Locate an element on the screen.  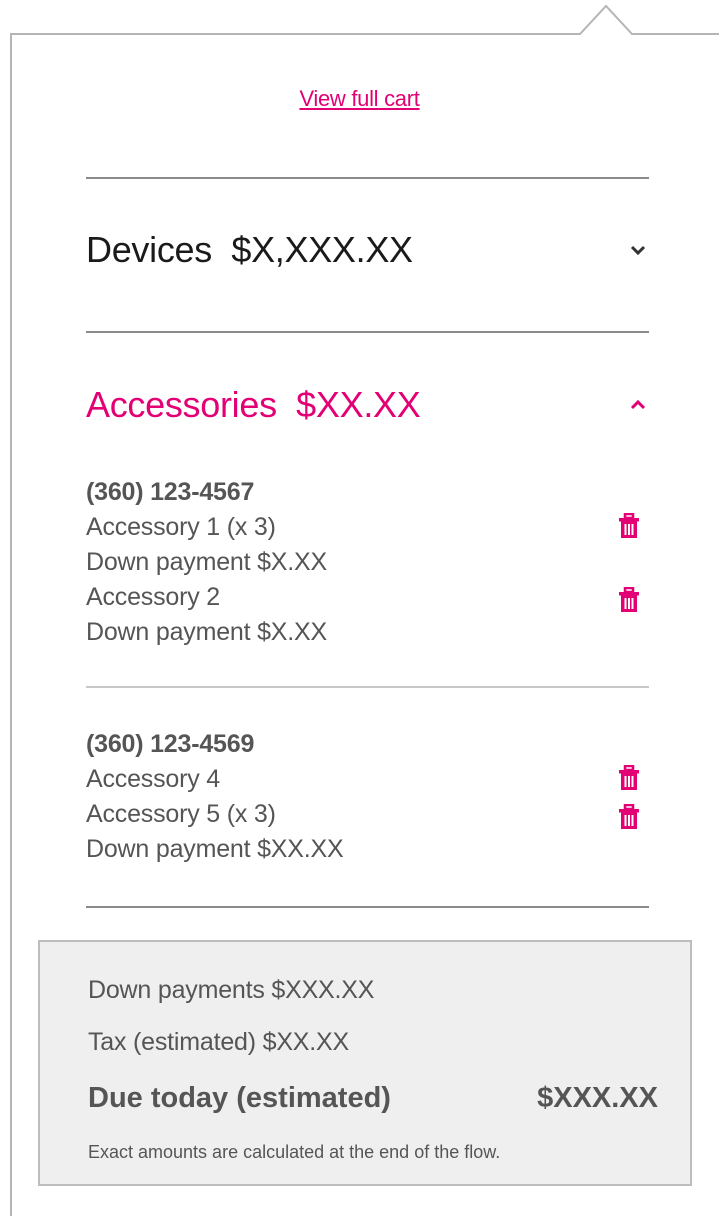
phone-number: (360) 123-4569 is located at coordinates (170, 744).